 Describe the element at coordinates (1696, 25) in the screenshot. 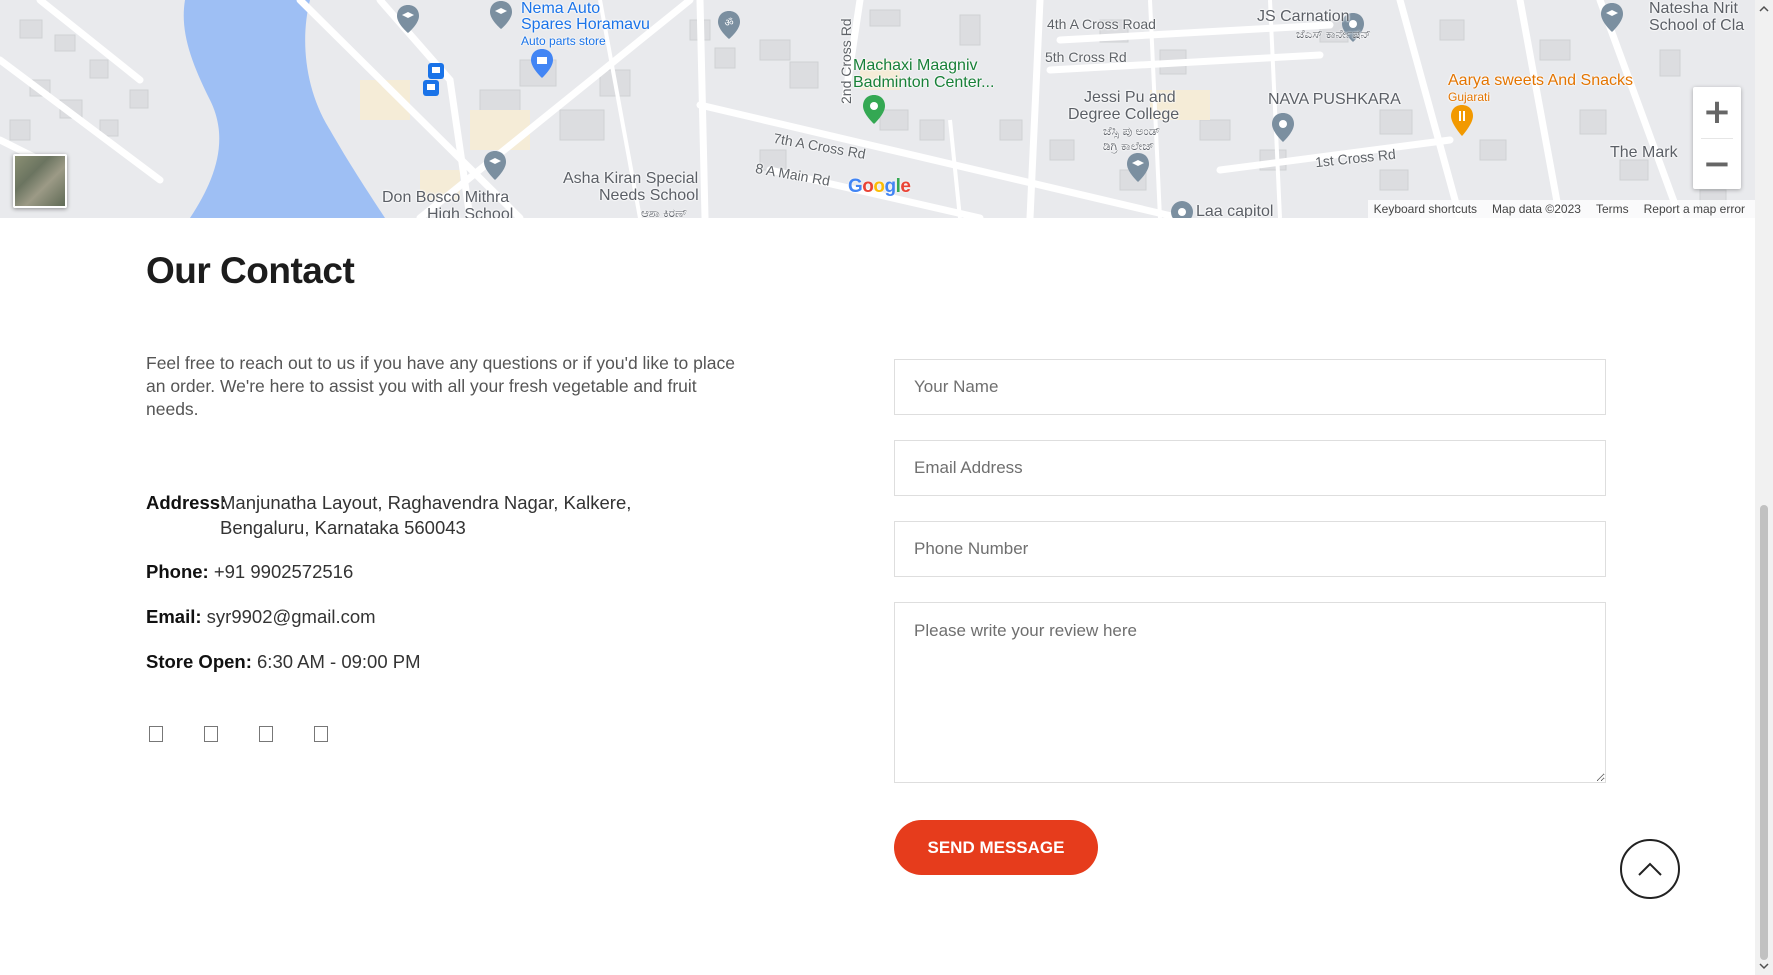

I see `map-label: School of Cla` at that location.